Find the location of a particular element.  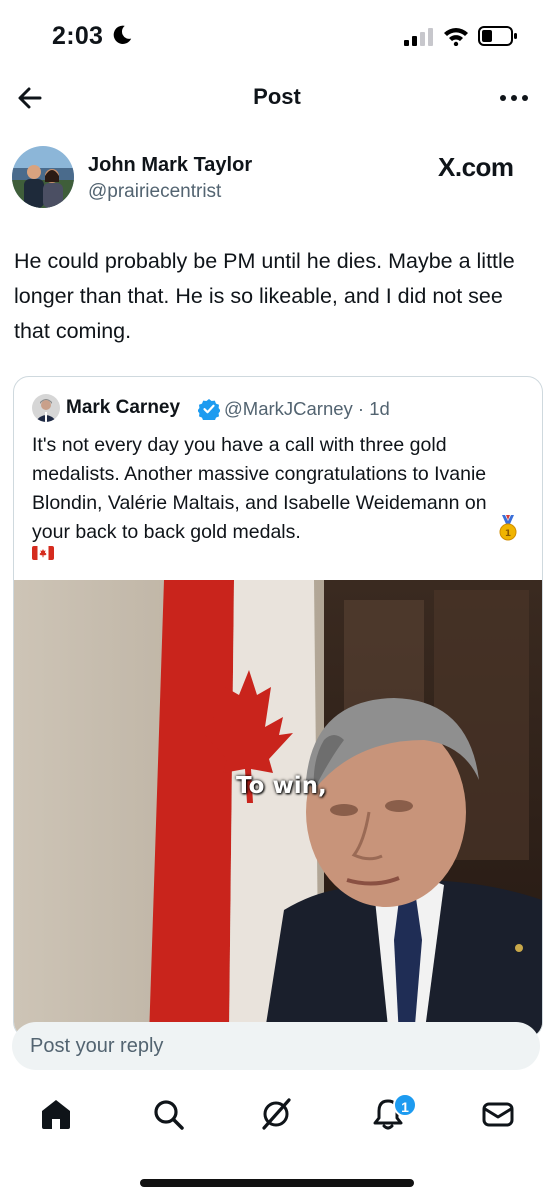

quoted-author-name: Mark Carney is located at coordinates (123, 407).